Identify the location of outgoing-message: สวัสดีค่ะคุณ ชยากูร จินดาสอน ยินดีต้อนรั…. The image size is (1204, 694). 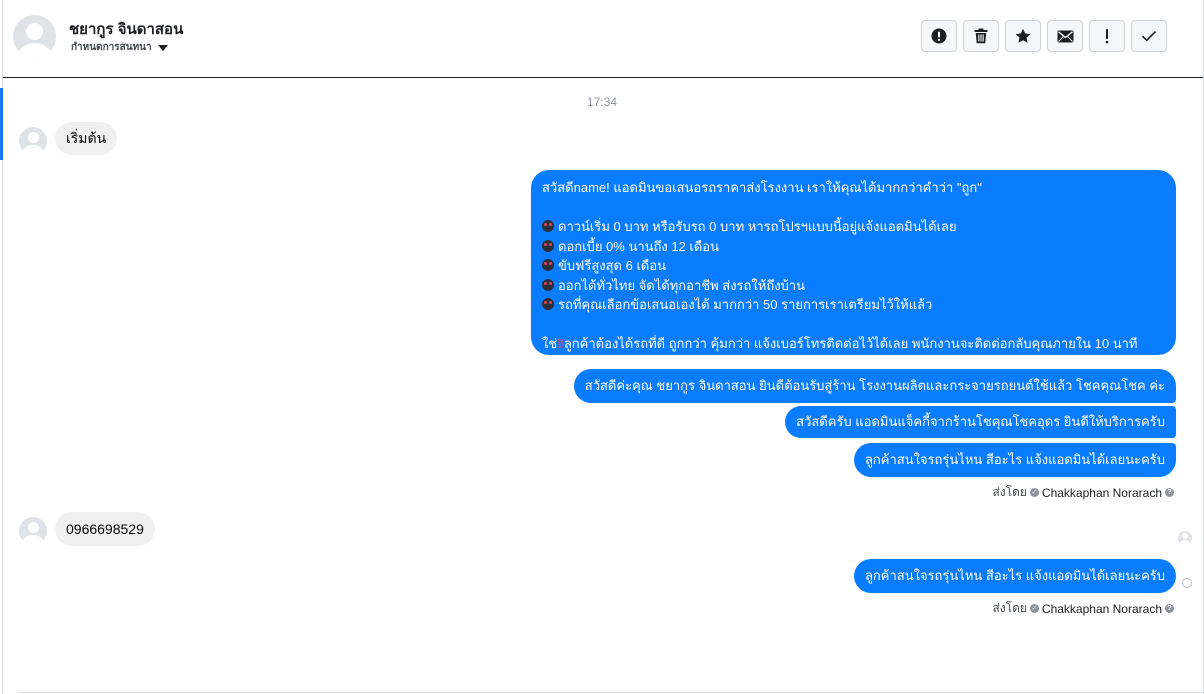
(874, 386).